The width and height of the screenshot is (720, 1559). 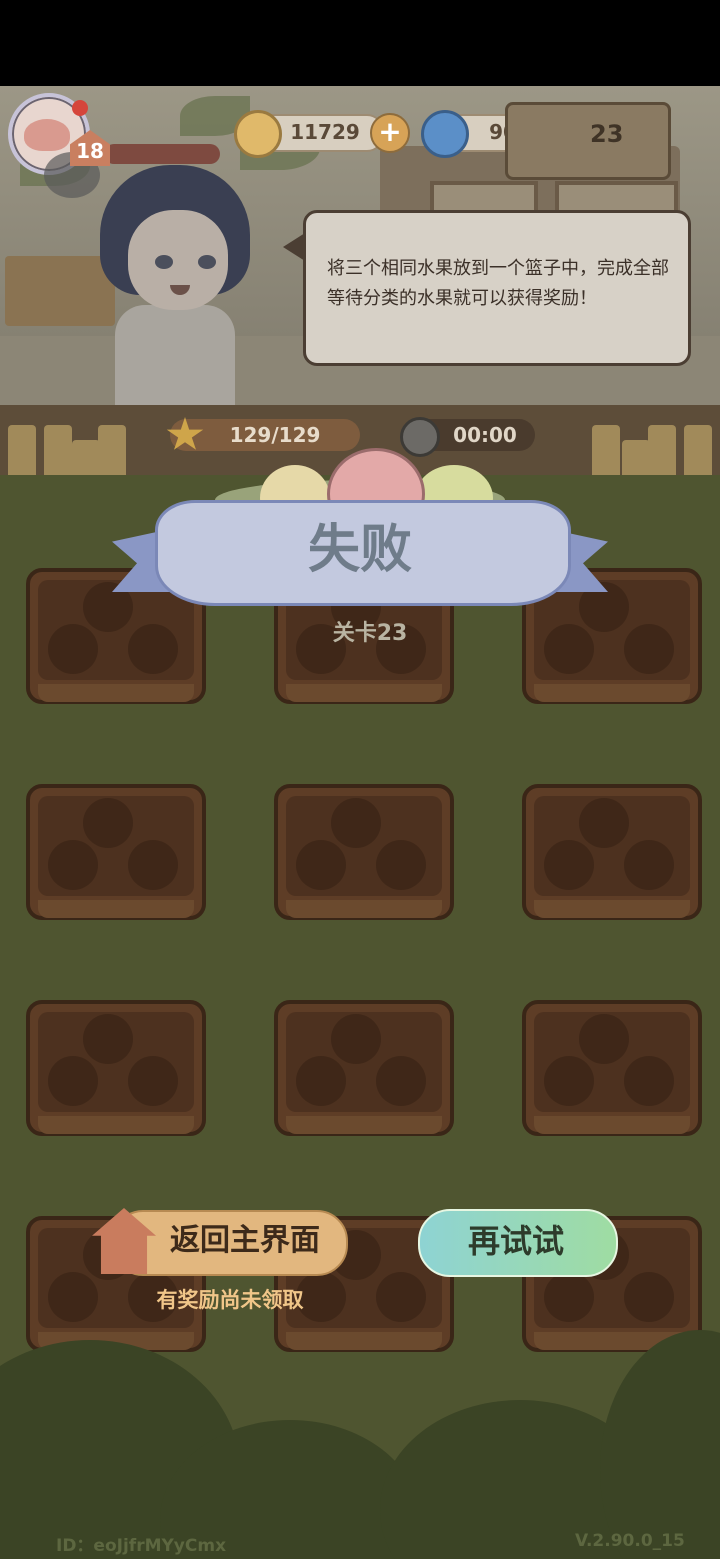 What do you see at coordinates (141, 1546) in the screenshot?
I see `user-id-label: ID：eoJjfrMYyCmx` at bounding box center [141, 1546].